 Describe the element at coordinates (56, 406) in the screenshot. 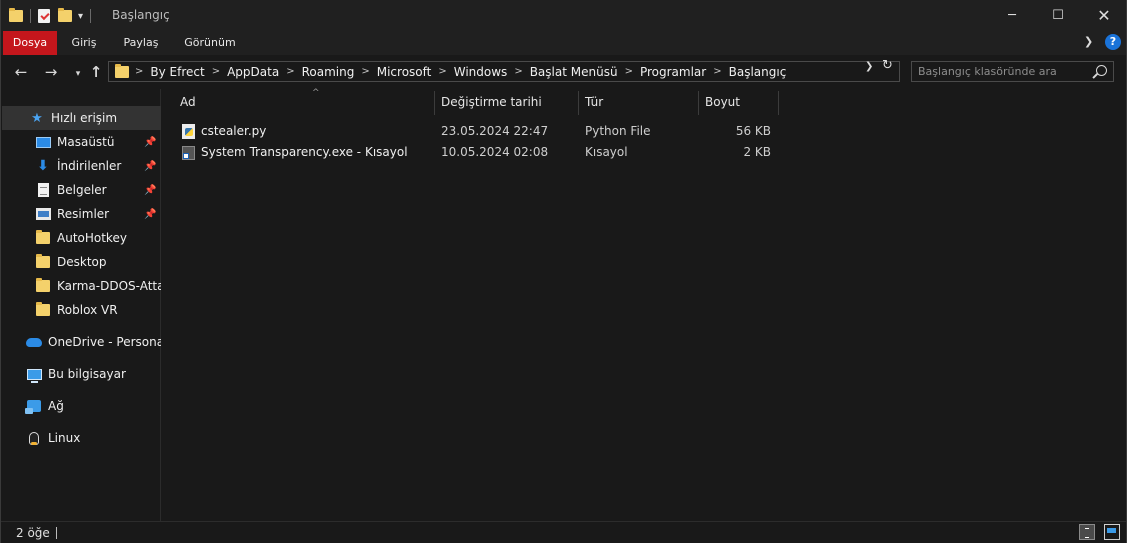

I see `sidebar-item-label: Ağ` at that location.